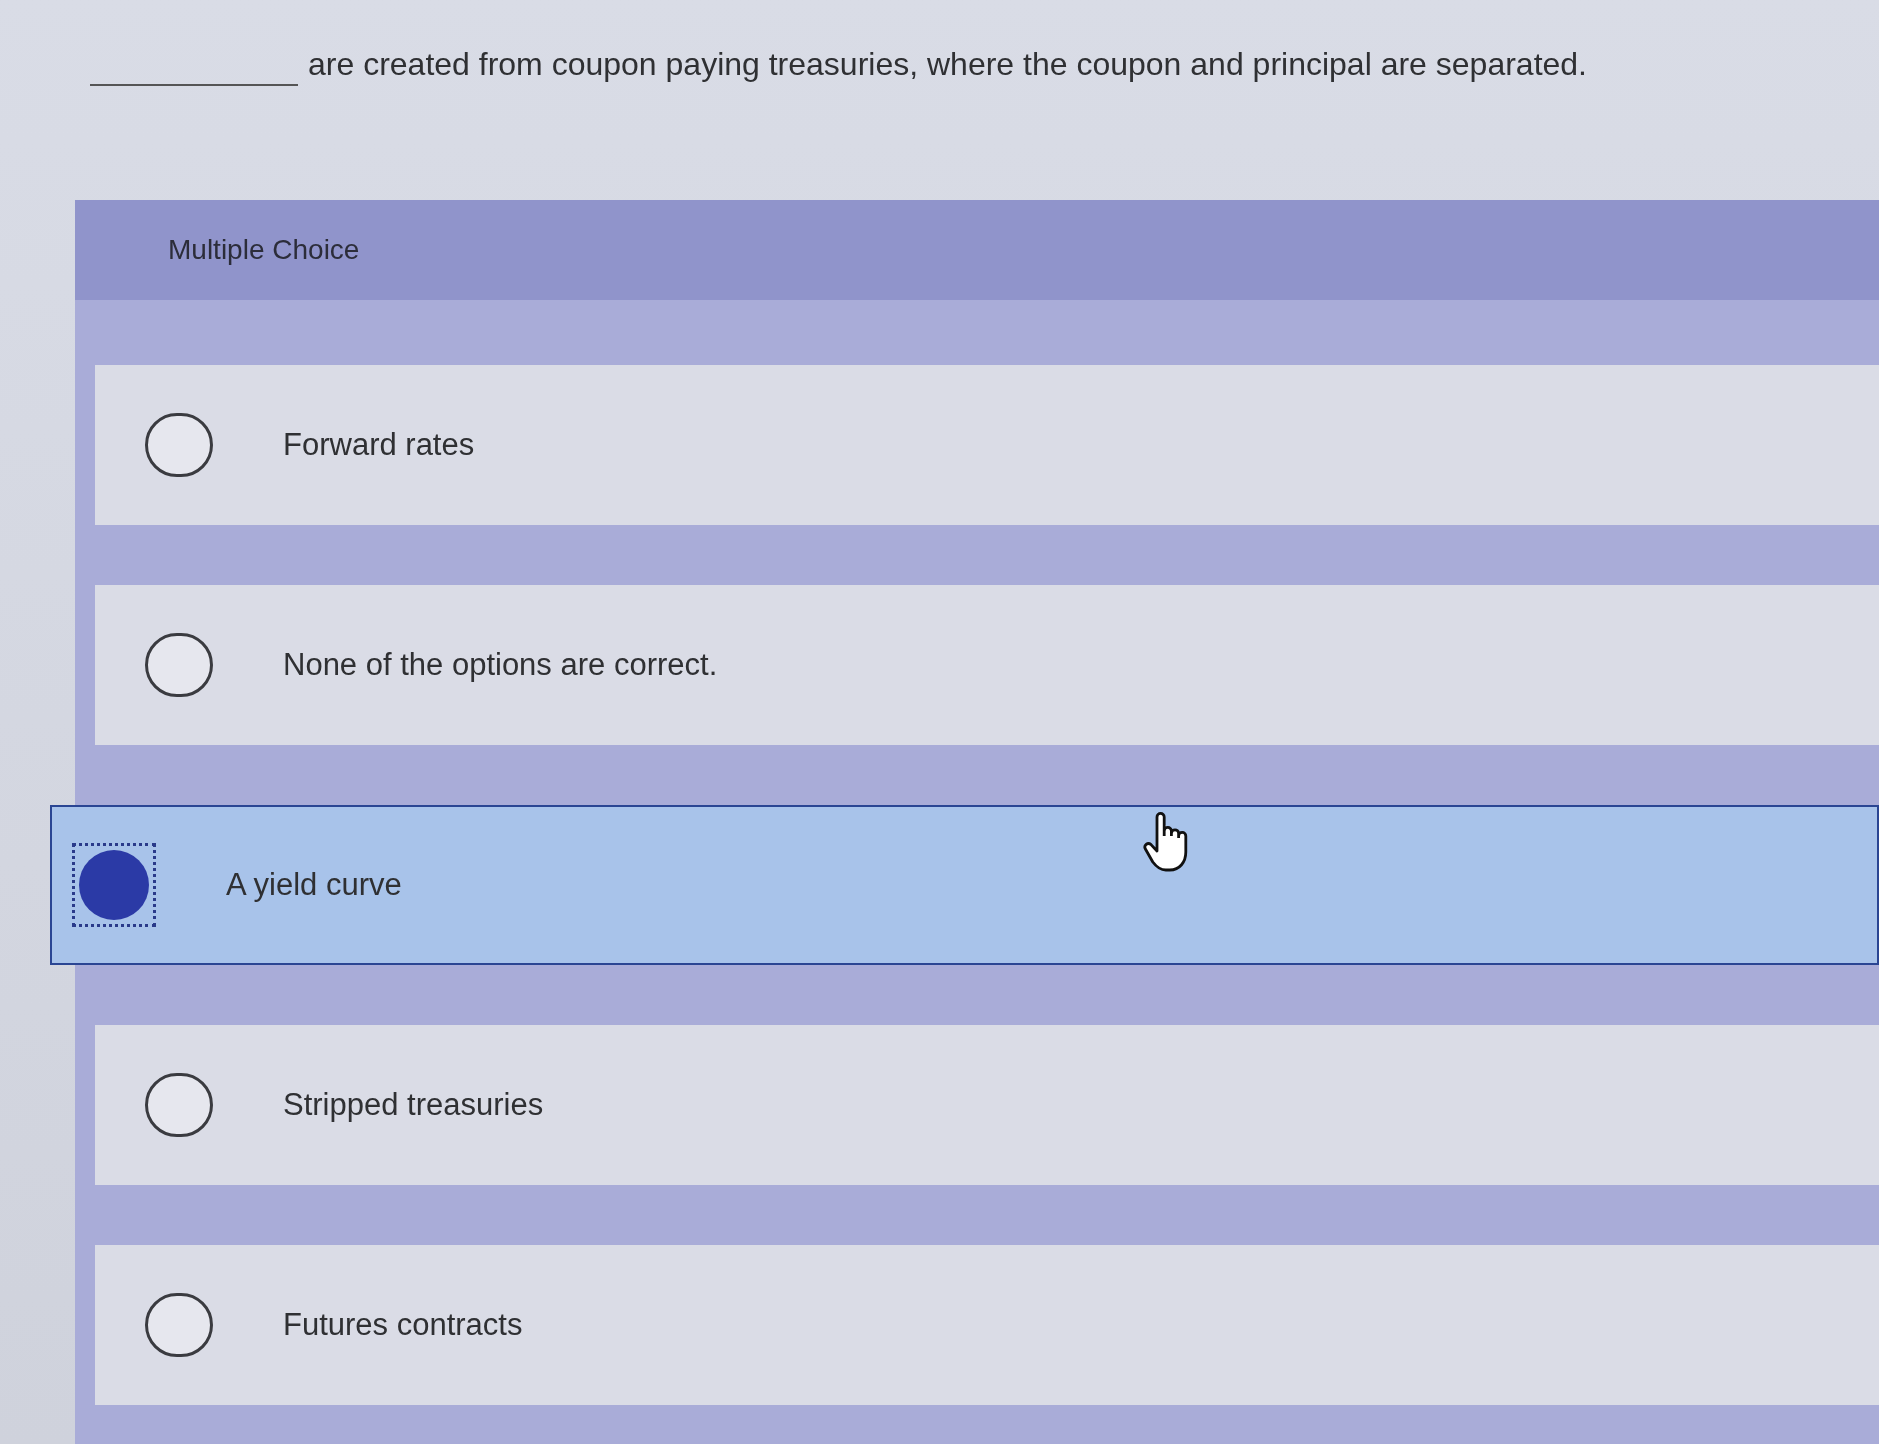 This screenshot has height=1444, width=1879. I want to click on answer-option: Forward rates, so click(987, 445).